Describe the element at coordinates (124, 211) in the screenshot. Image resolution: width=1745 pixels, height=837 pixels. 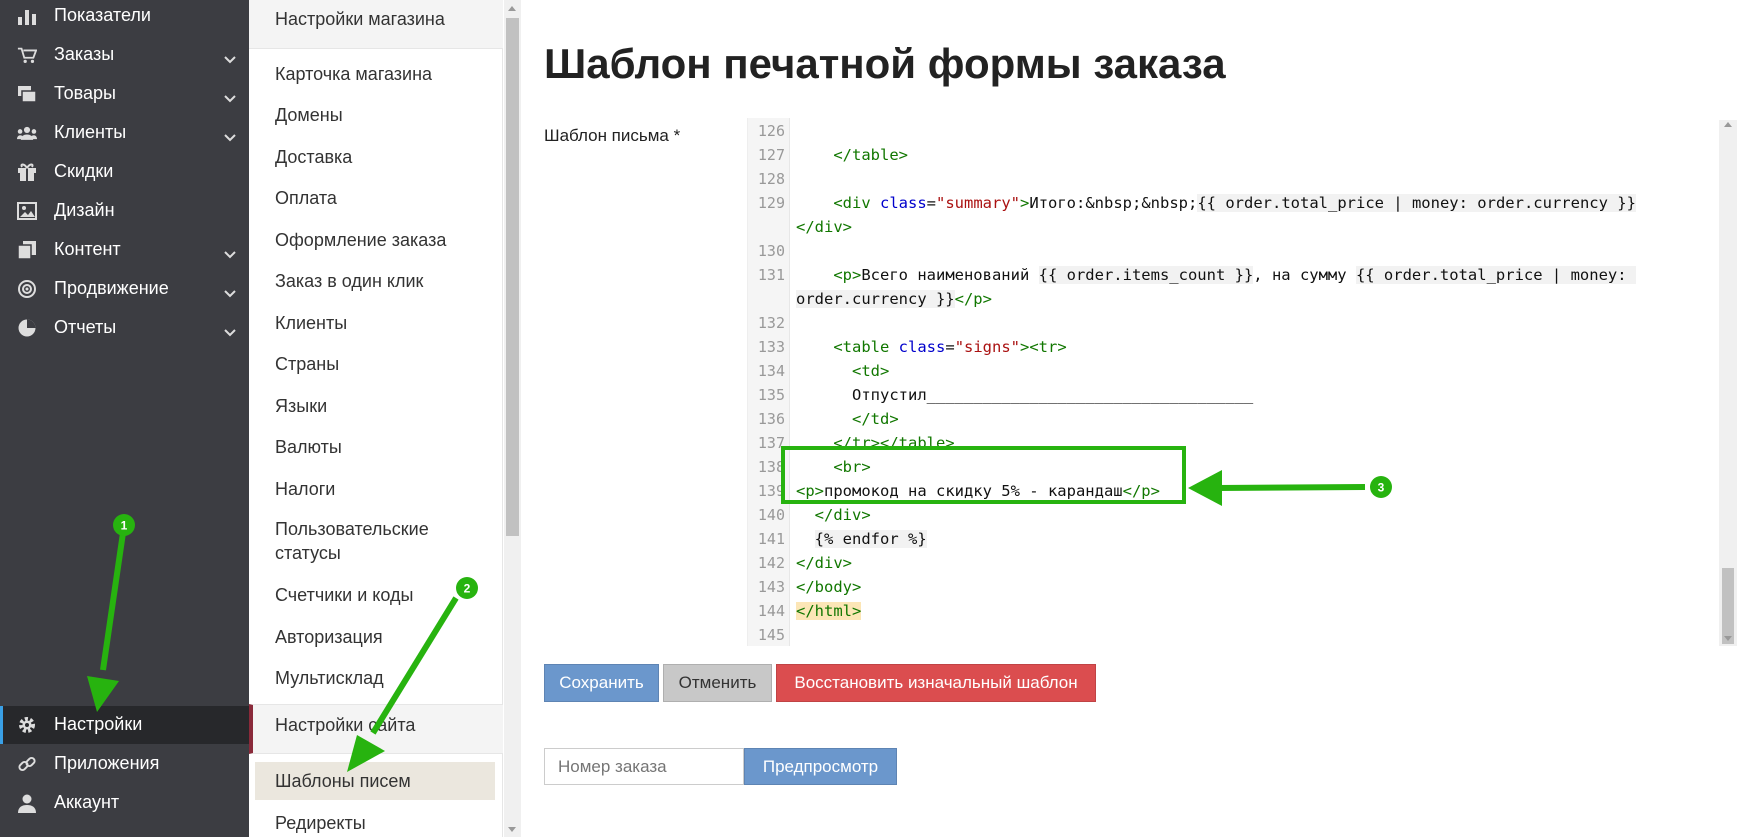
I see `sidebar-item-design: Дизайн` at that location.